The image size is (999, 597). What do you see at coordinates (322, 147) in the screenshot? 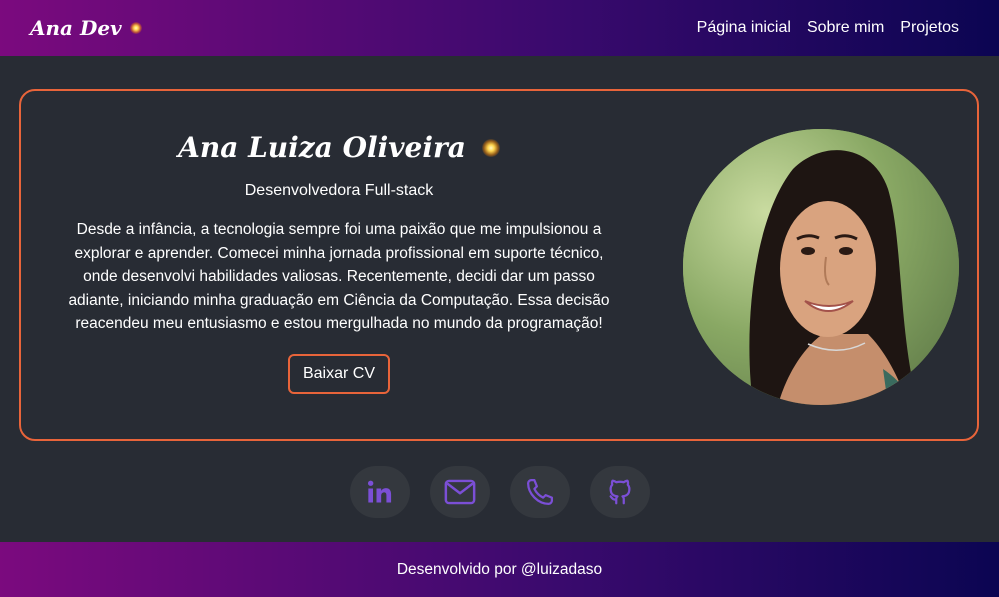
I see `profile-name: Ana Luiza Oliveira` at bounding box center [322, 147].